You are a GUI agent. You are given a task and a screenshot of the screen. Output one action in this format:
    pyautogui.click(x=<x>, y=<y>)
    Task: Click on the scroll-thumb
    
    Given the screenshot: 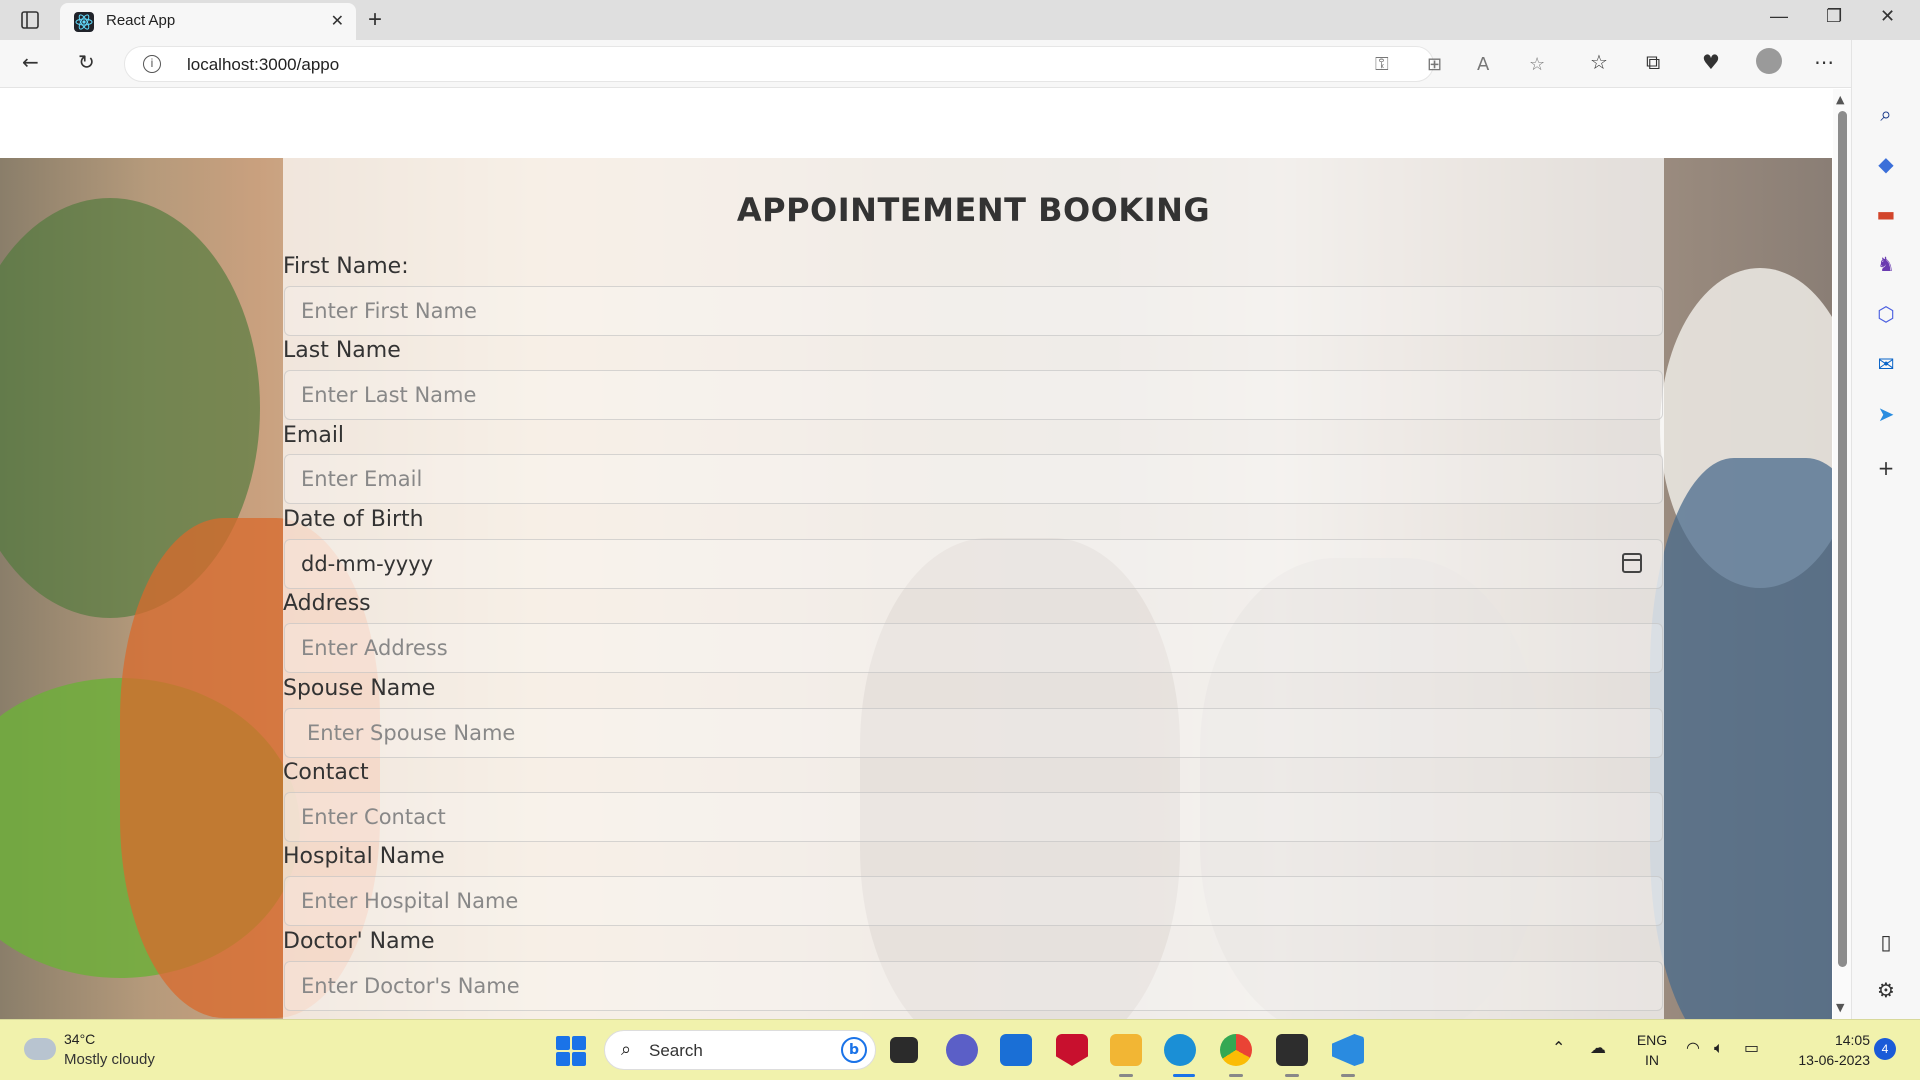 What is the action you would take?
    pyautogui.click(x=1842, y=539)
    